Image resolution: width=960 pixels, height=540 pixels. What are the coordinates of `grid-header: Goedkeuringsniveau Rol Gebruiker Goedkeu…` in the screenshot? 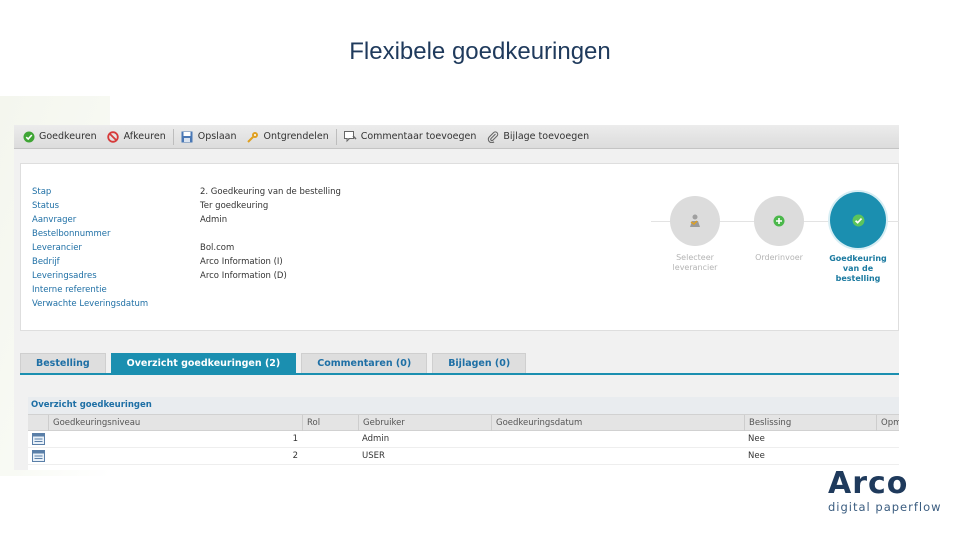 It's located at (463, 422).